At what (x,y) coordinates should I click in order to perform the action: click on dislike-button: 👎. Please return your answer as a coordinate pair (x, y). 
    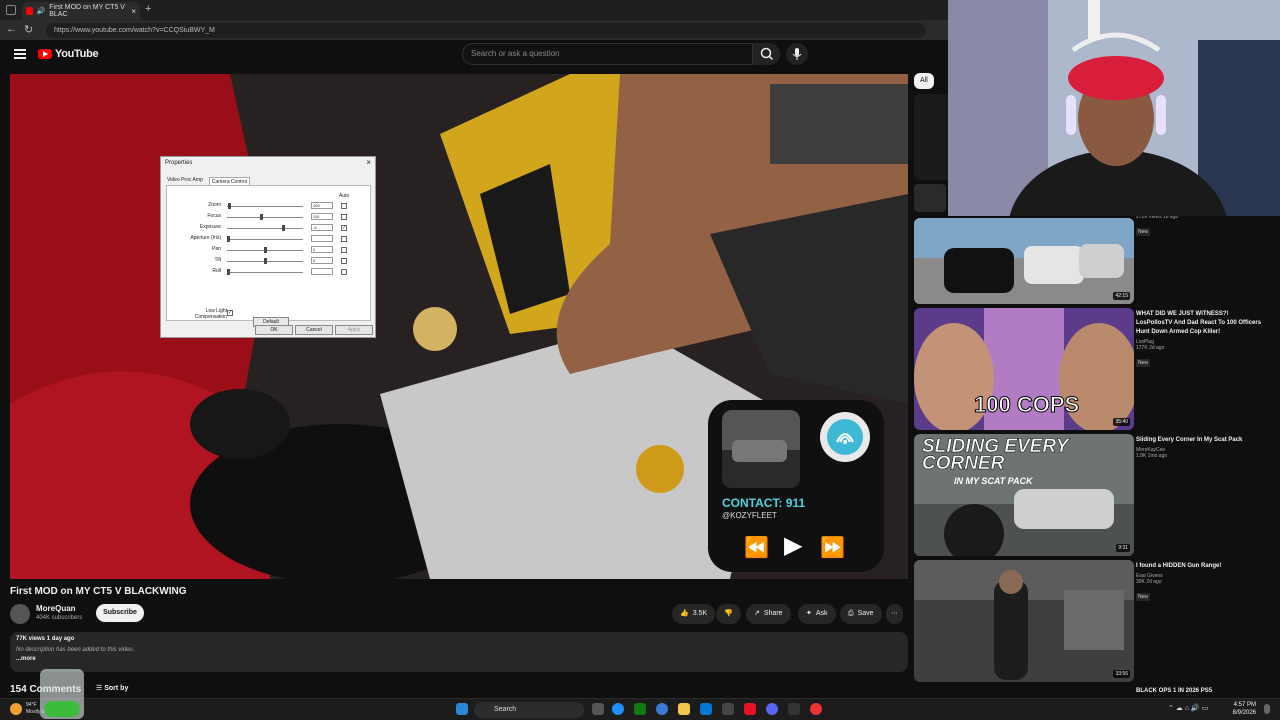
    Looking at the image, I should click on (728, 614).